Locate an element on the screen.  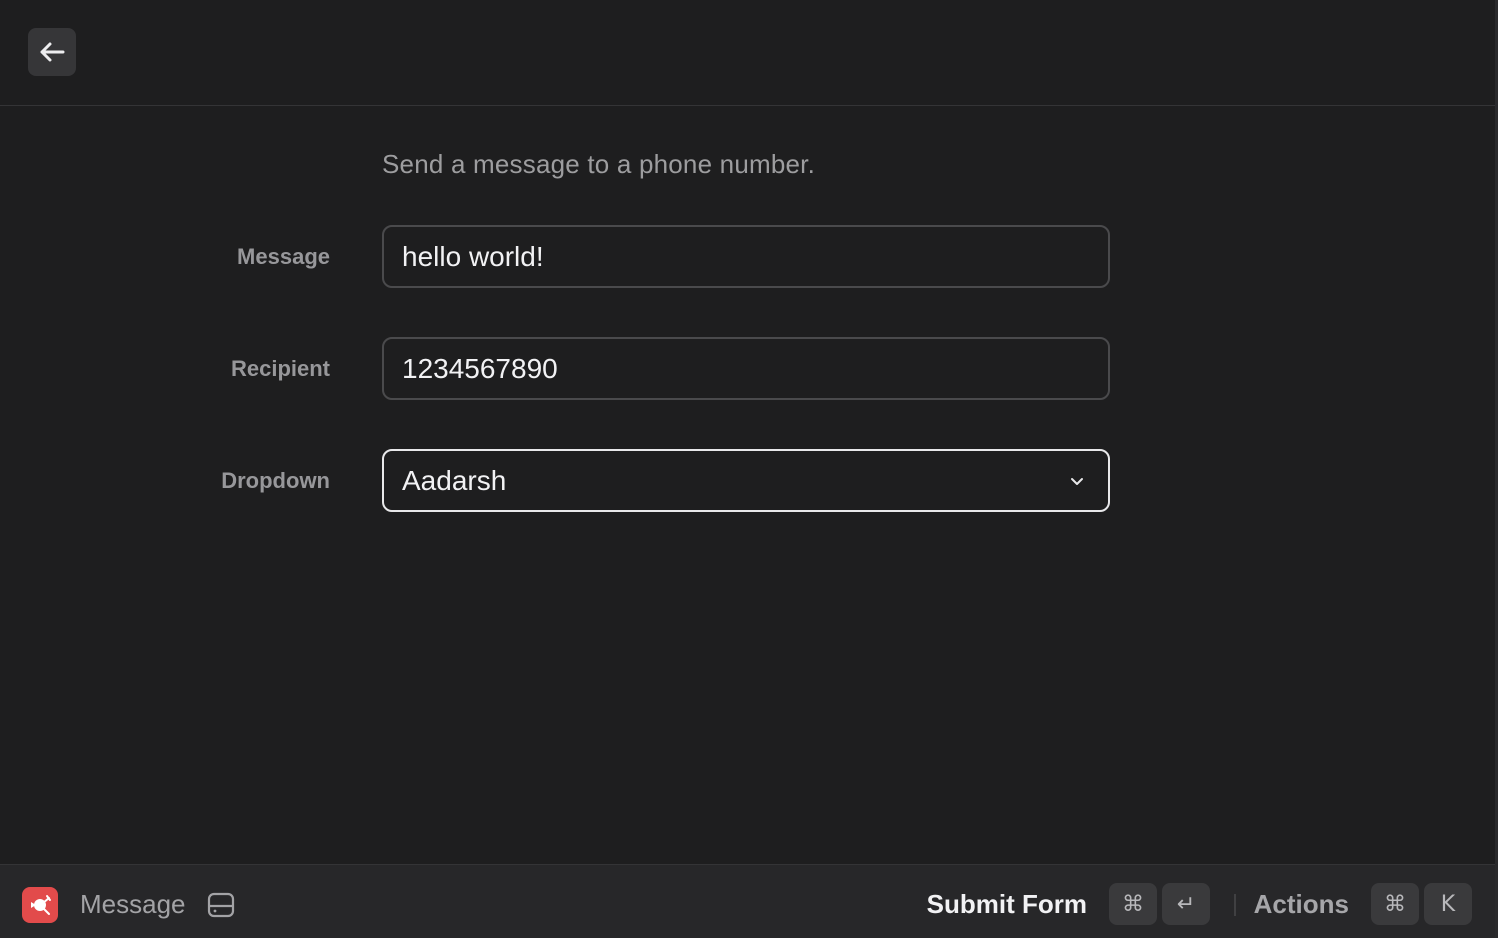
message-field: hello world! is located at coordinates (746, 256).